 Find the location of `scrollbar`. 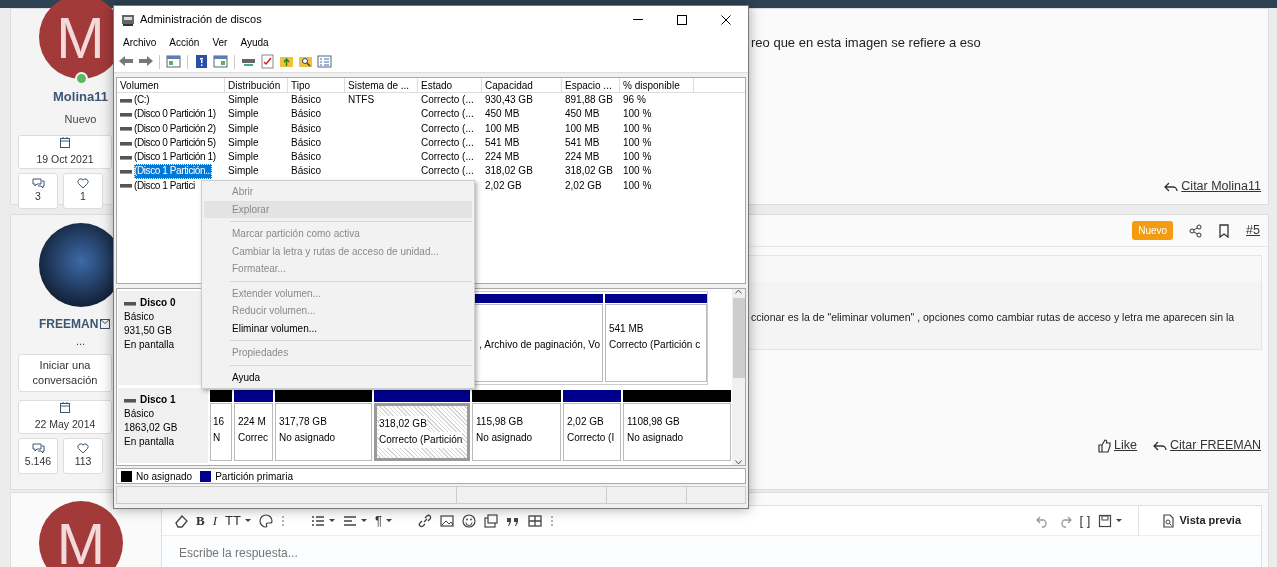

scrollbar is located at coordinates (738, 377).